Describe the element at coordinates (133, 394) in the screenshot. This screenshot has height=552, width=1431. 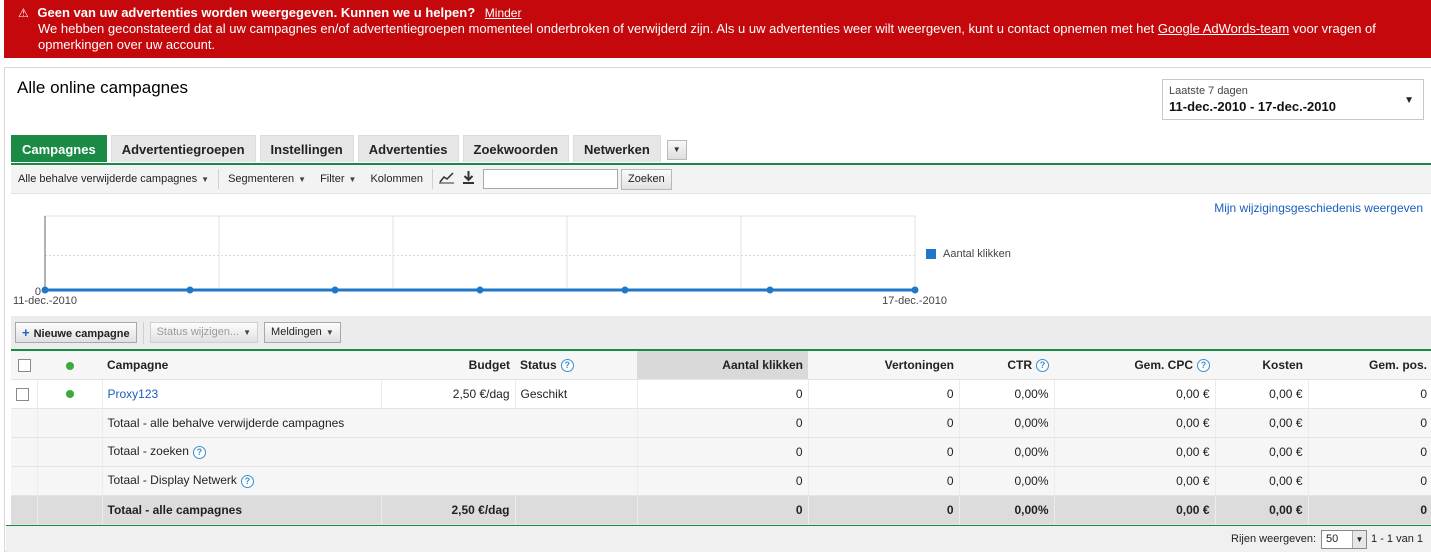
I see `campaign-link: Proxy123` at that location.